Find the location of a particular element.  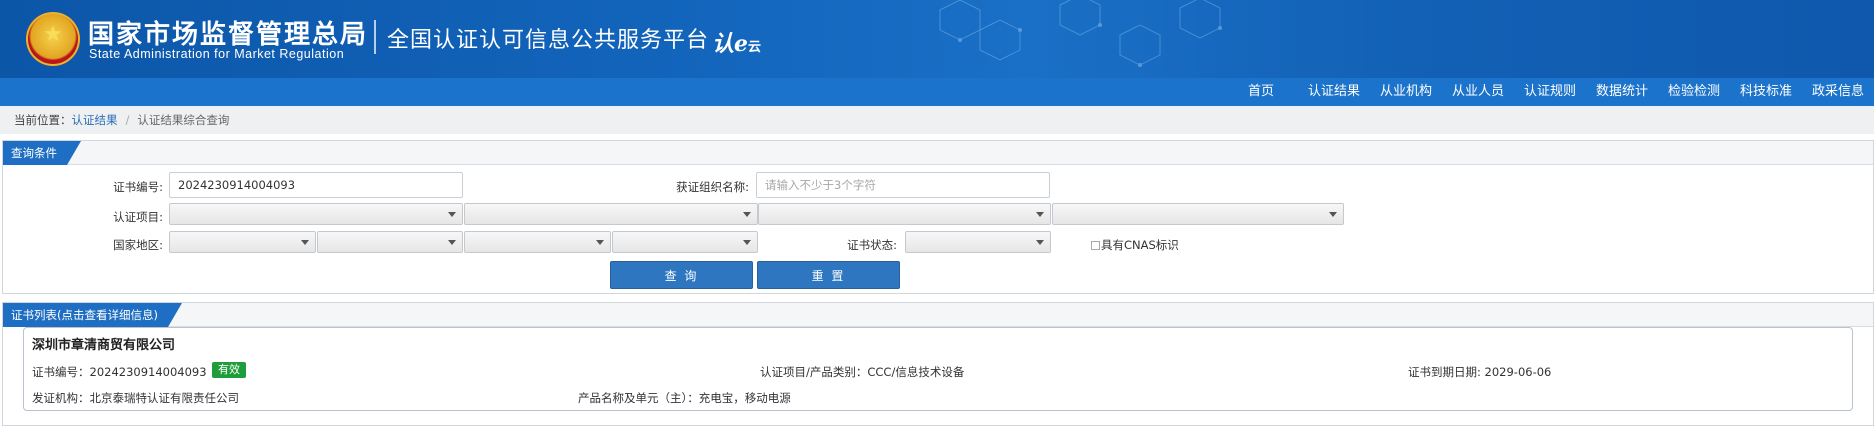

results-panel-tab: 证书列表(点击查看详细信息) is located at coordinates (92, 315).